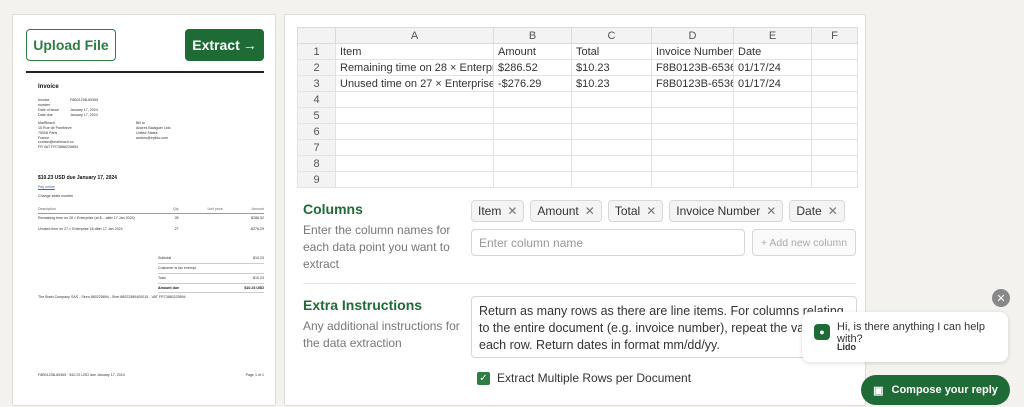 The width and height of the screenshot is (1024, 407). Describe the element at coordinates (834, 35) in the screenshot. I see `sheet-column-header: F` at that location.